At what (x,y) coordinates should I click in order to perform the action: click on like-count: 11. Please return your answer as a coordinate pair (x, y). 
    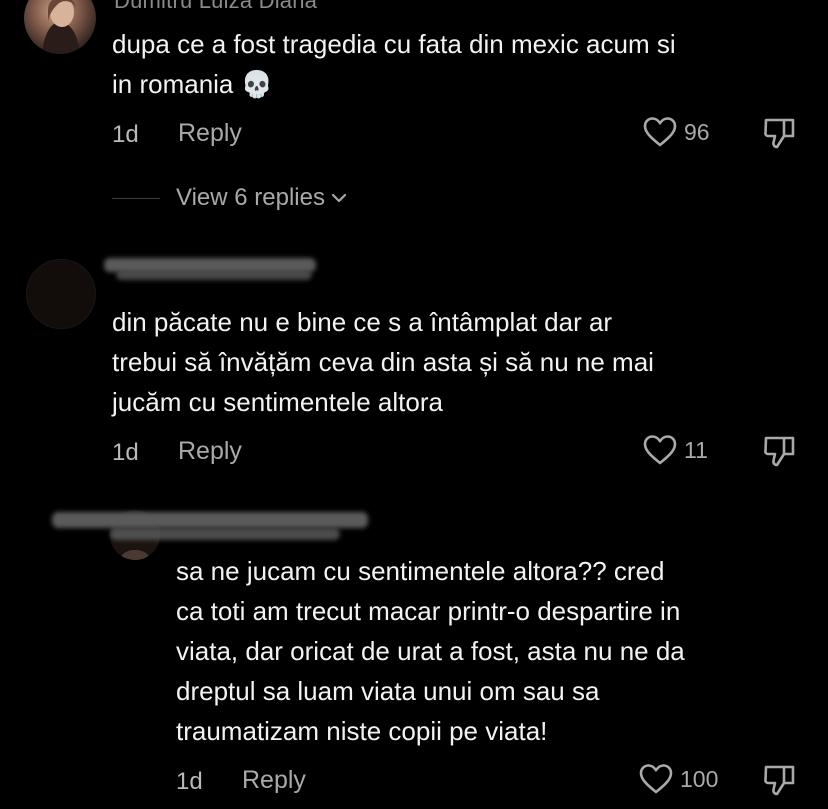
    Looking at the image, I should click on (696, 449).